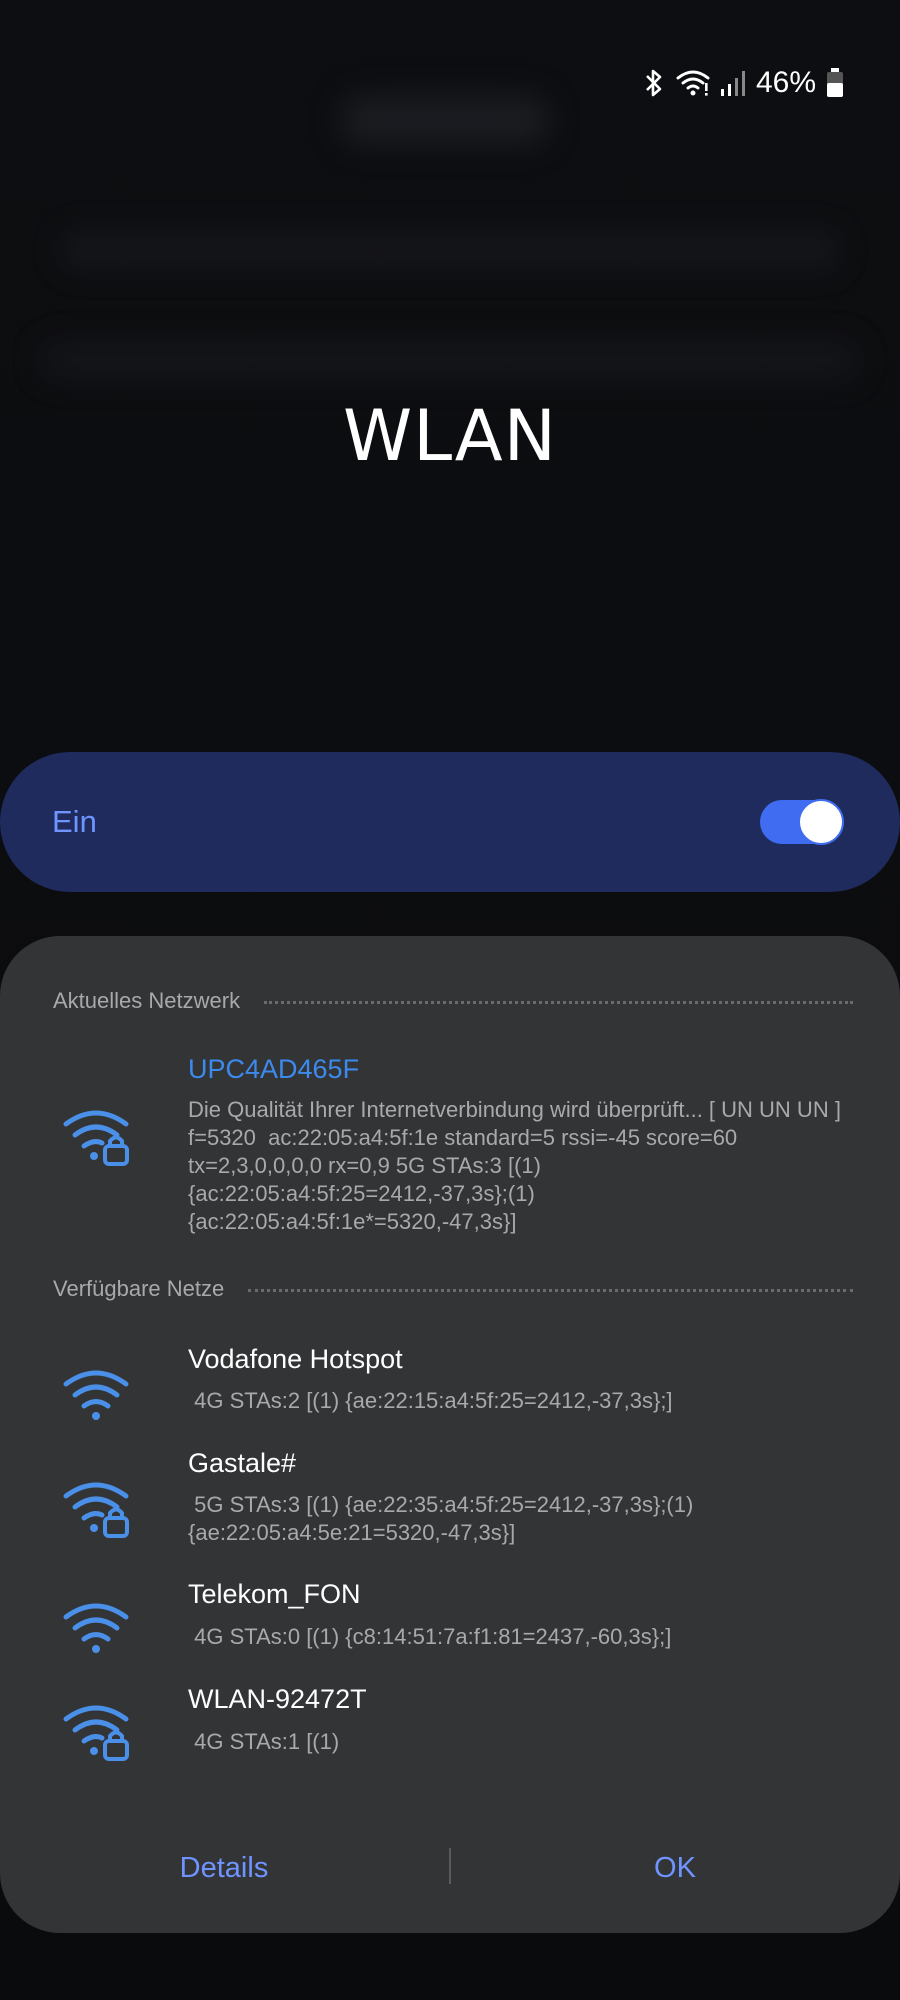 This screenshot has height=2000, width=900. What do you see at coordinates (785, 82) in the screenshot?
I see `battery-percent: 46%` at bounding box center [785, 82].